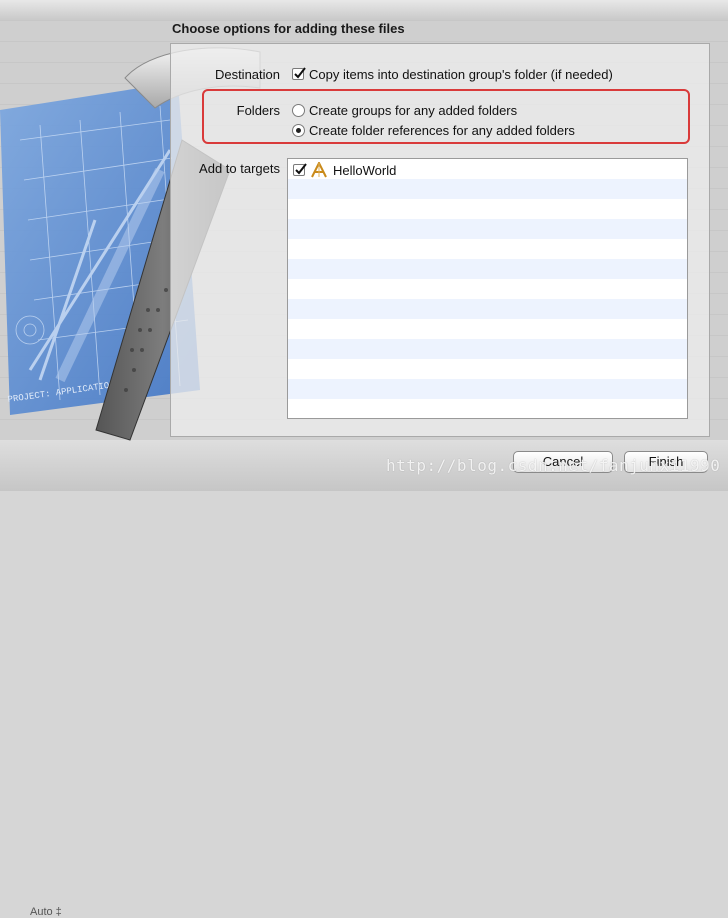 This screenshot has height=918, width=728. I want to click on target-name: HelloWorld, so click(365, 170).